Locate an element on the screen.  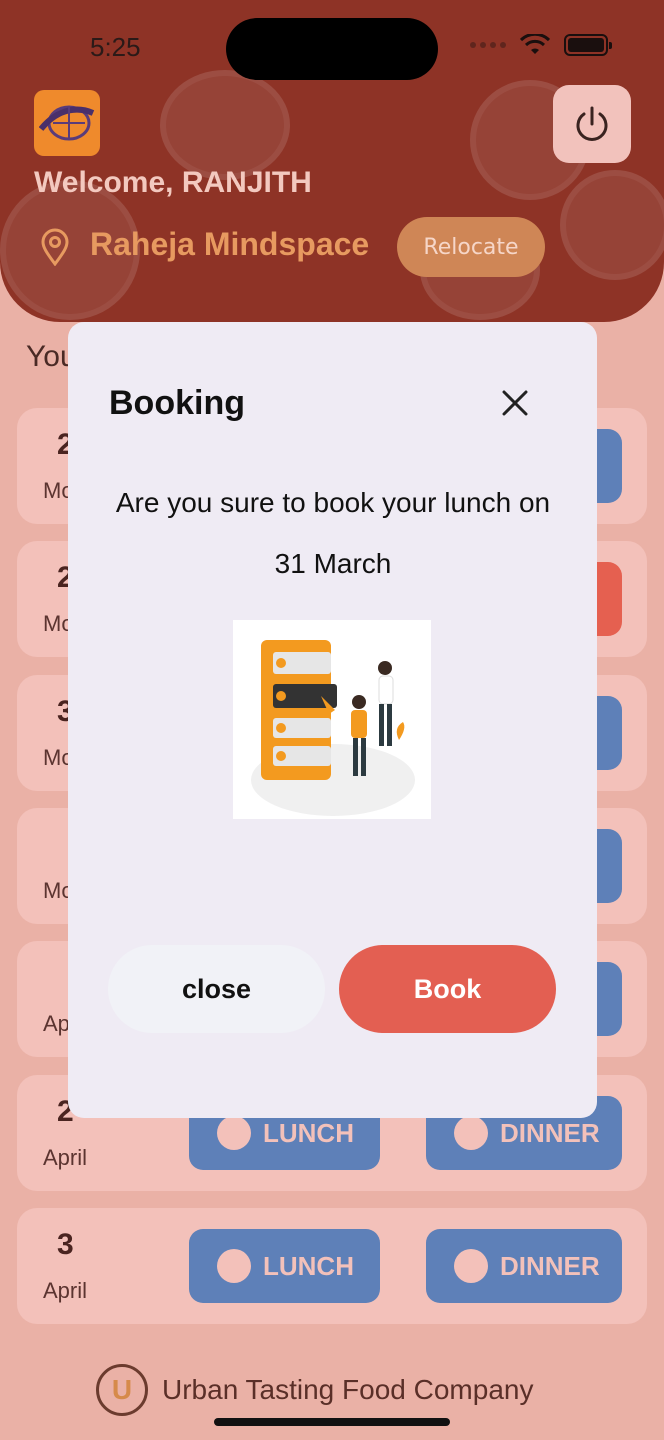
company-logo: U is located at coordinates (122, 1390).